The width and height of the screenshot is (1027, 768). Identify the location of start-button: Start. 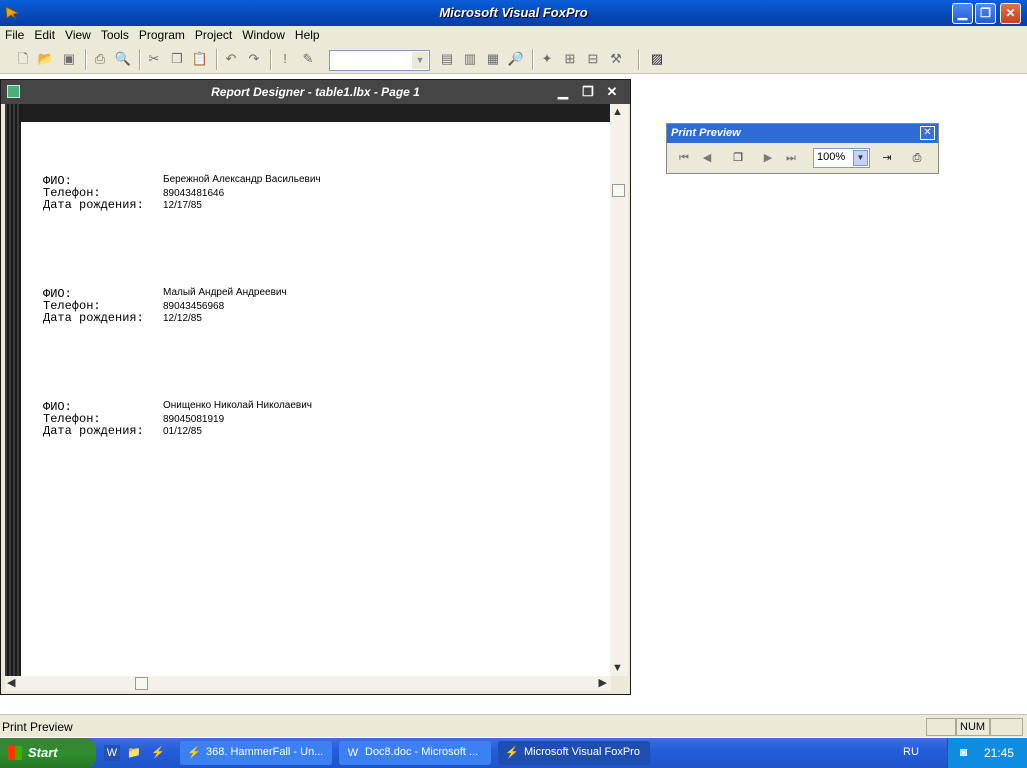
(48, 753).